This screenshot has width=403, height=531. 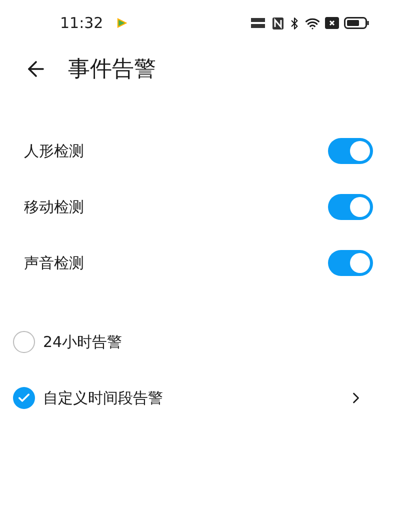 I want to click on battery-icon, so click(x=356, y=23).